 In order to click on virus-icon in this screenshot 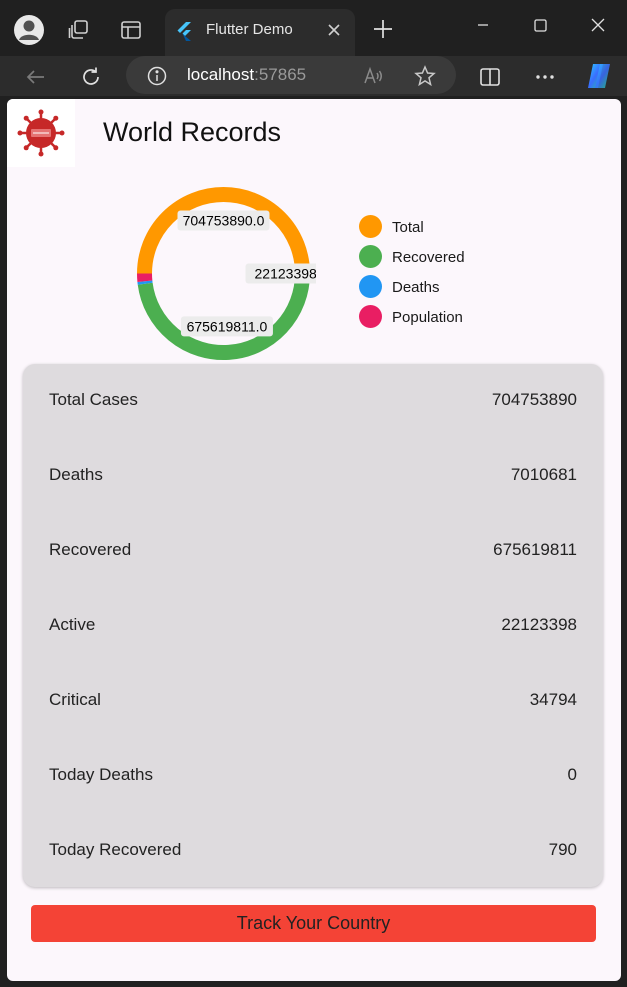, I will do `click(41, 133)`.